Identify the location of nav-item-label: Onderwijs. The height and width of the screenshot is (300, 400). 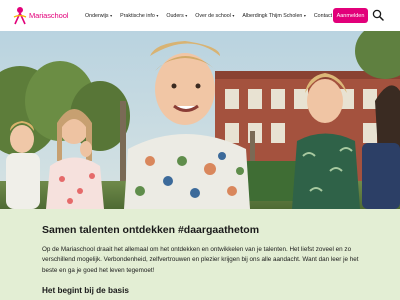
(97, 15).